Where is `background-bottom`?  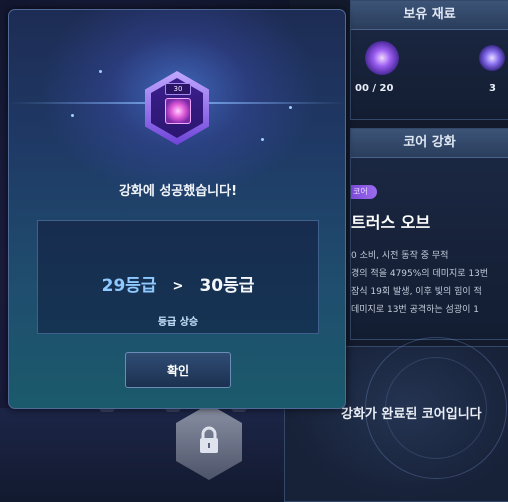 background-bottom is located at coordinates (145, 455).